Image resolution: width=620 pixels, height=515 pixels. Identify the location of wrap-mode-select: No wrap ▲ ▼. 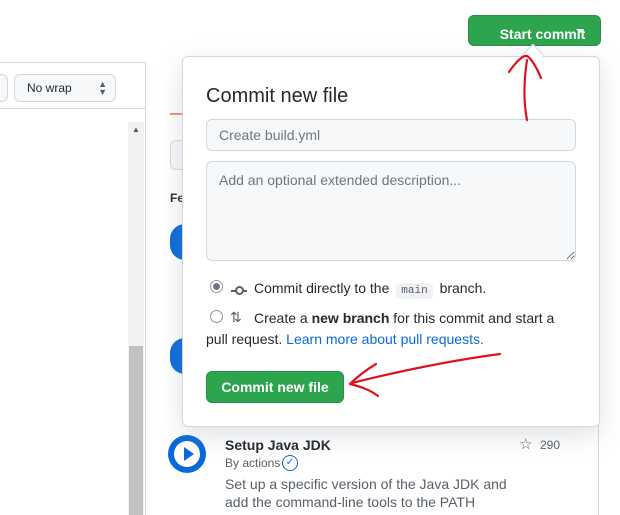
(65, 88).